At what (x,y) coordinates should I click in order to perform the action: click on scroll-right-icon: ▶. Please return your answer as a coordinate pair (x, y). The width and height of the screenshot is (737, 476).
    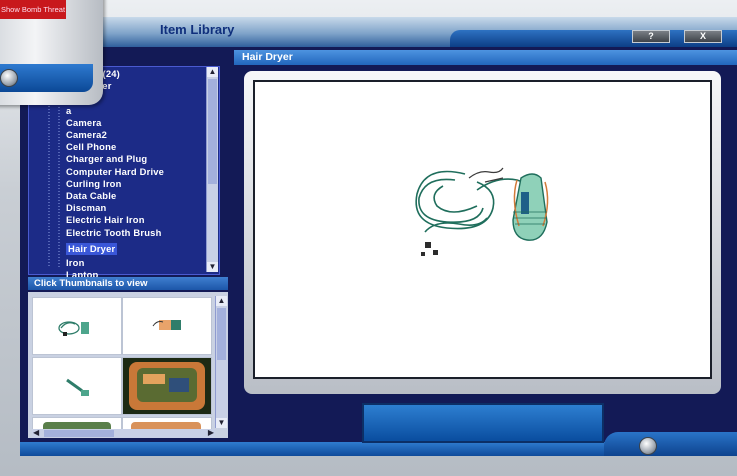
    Looking at the image, I should click on (211, 432).